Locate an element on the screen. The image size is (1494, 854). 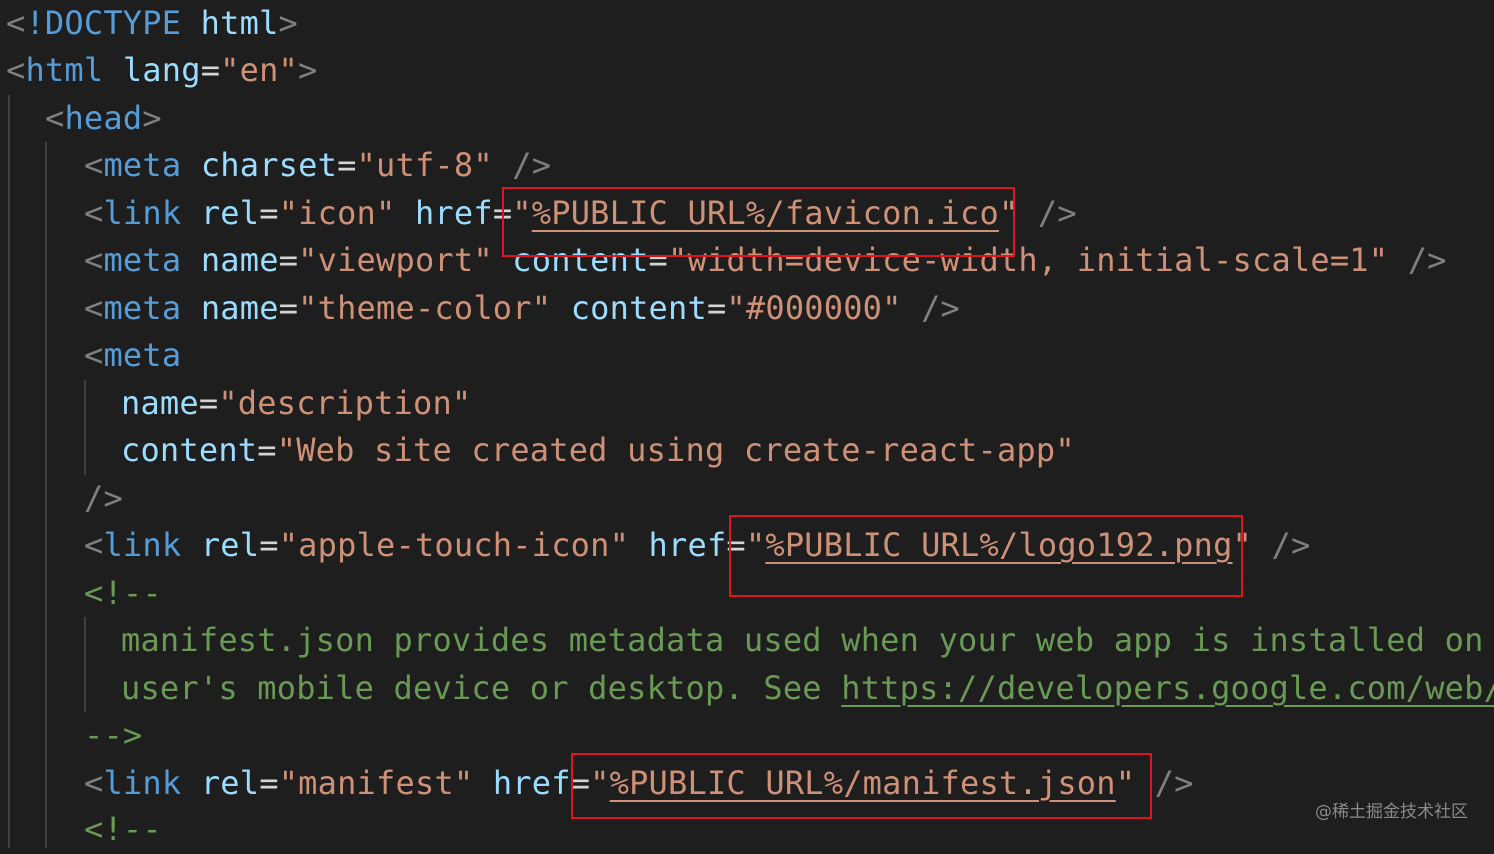
token: "utf-8" is located at coordinates (424, 165).